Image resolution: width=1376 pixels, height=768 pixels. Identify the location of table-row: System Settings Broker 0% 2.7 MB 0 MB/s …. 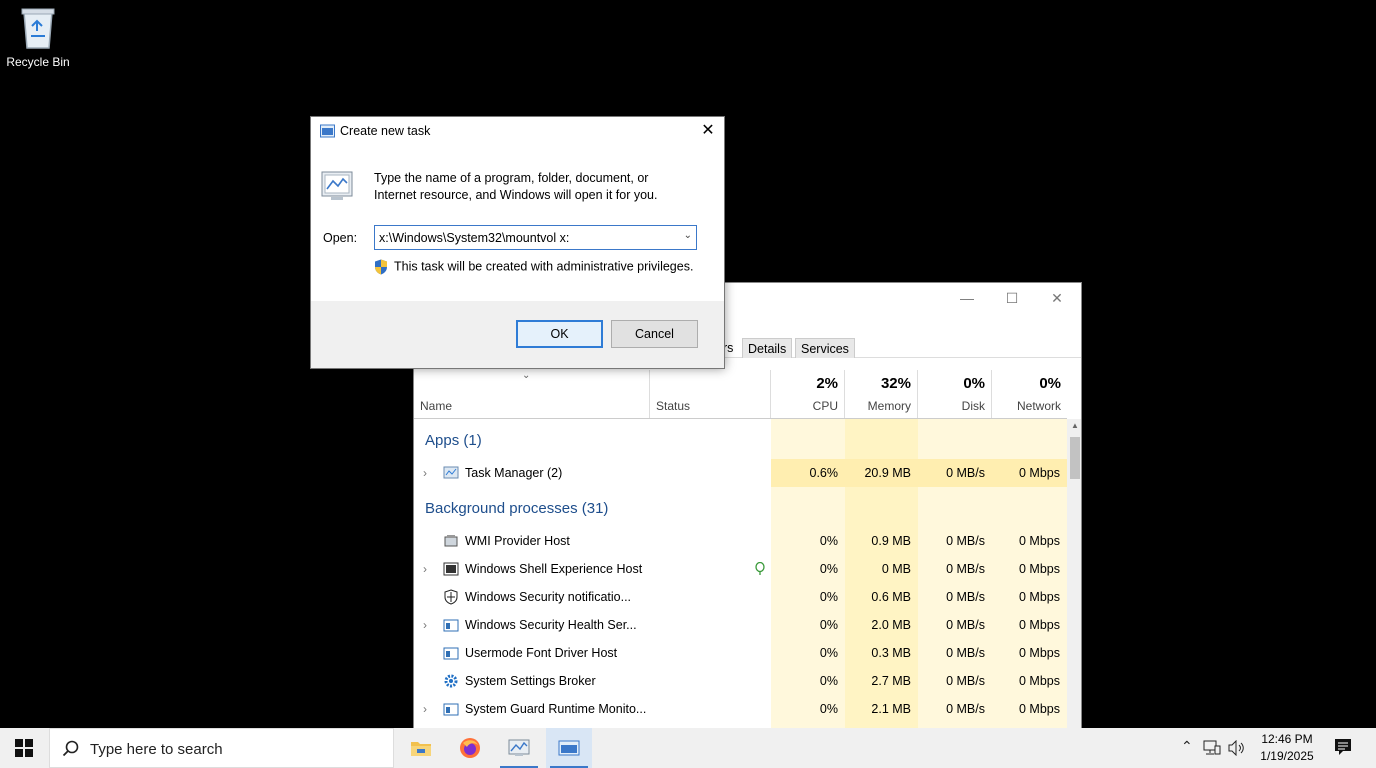
(740, 681).